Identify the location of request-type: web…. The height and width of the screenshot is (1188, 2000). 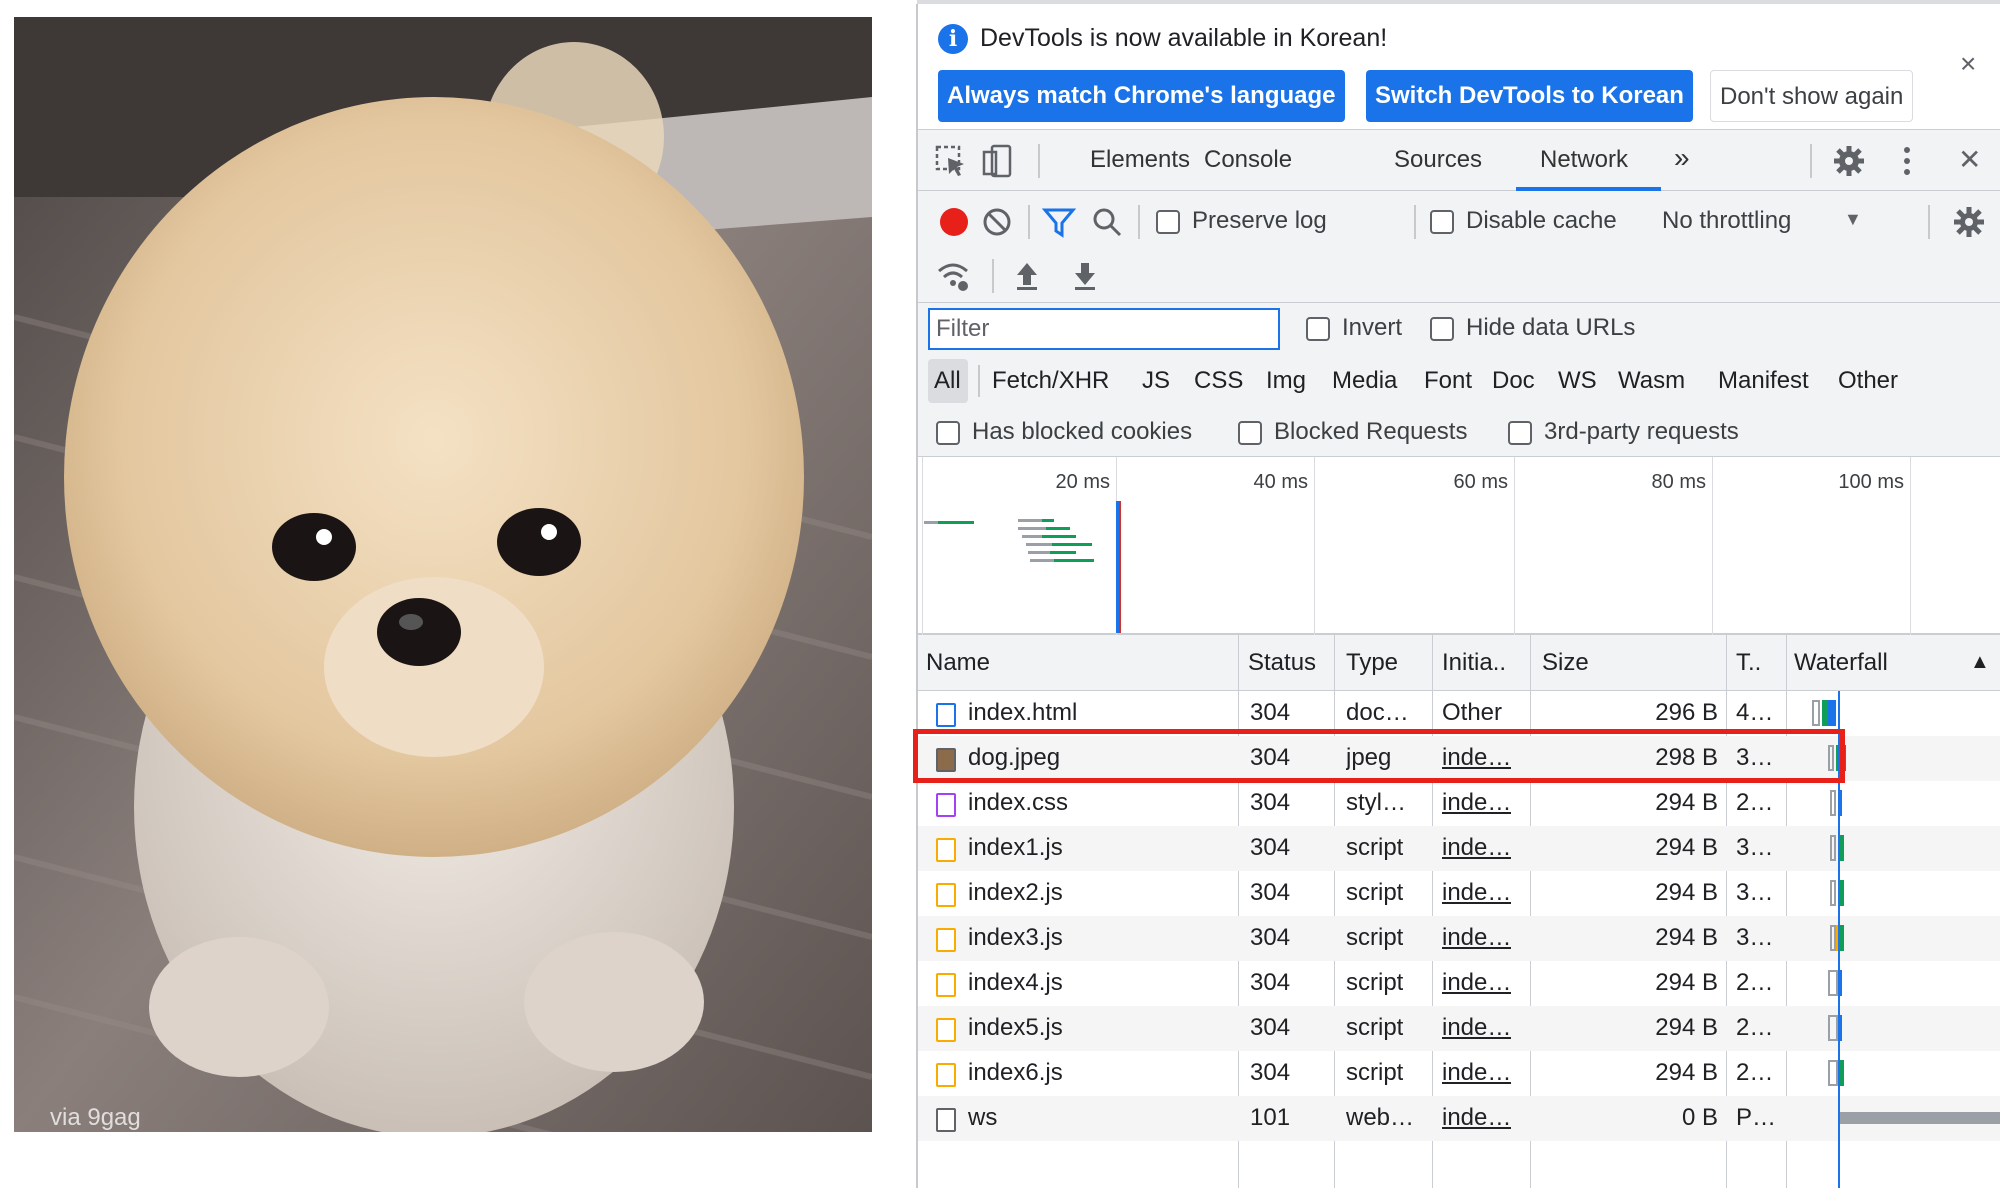
(1380, 1117).